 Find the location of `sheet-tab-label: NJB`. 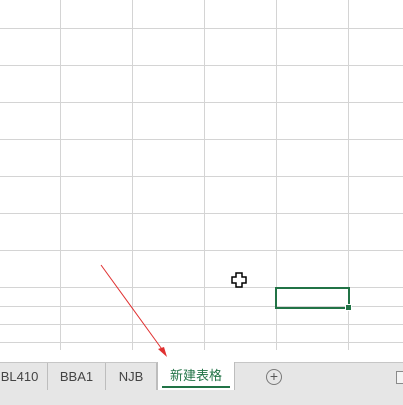

sheet-tab-label: NJB is located at coordinates (131, 376).